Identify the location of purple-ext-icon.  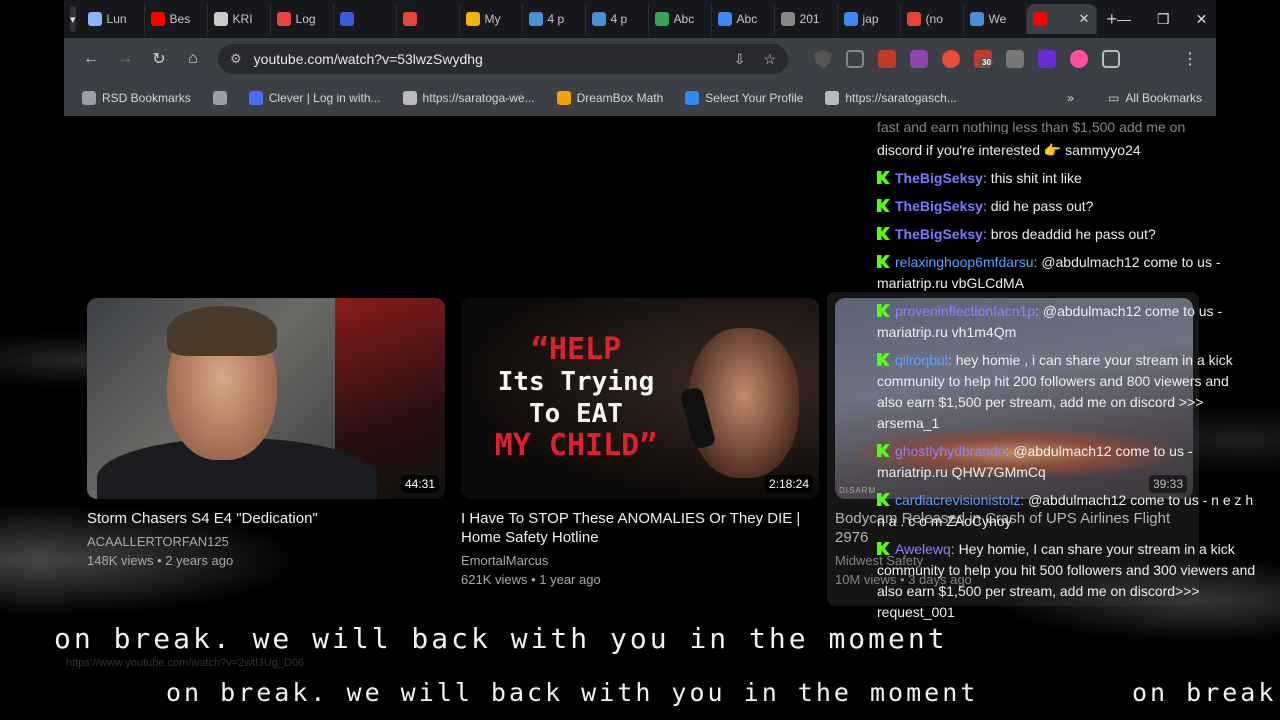
(919, 59).